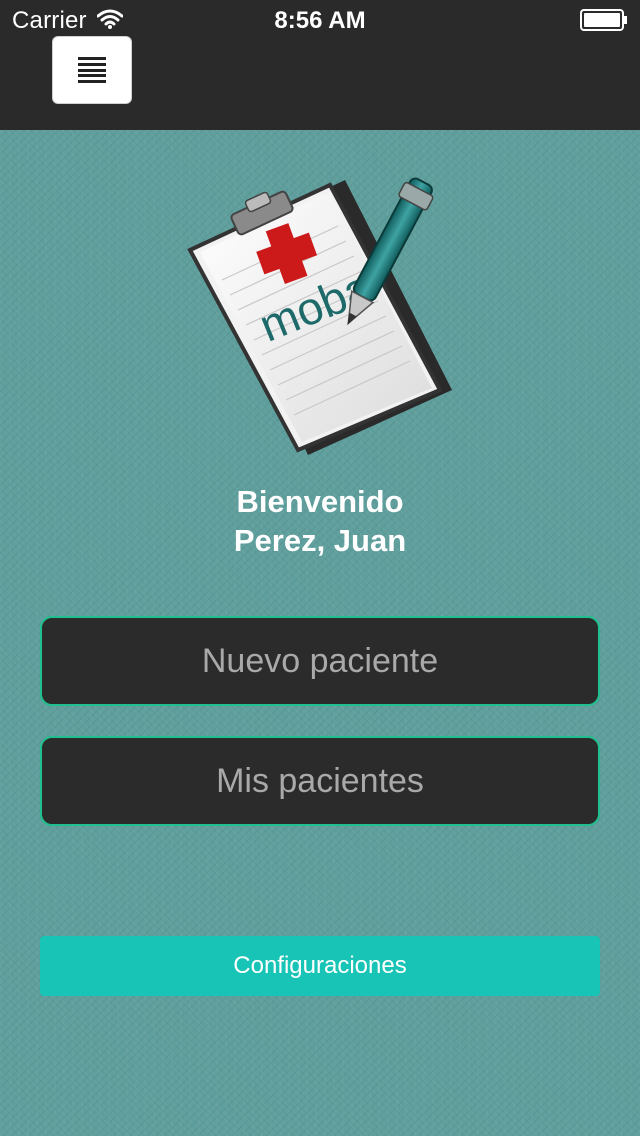 The image size is (640, 1136). I want to click on welcome-greeting: Bienvenido, so click(320, 501).